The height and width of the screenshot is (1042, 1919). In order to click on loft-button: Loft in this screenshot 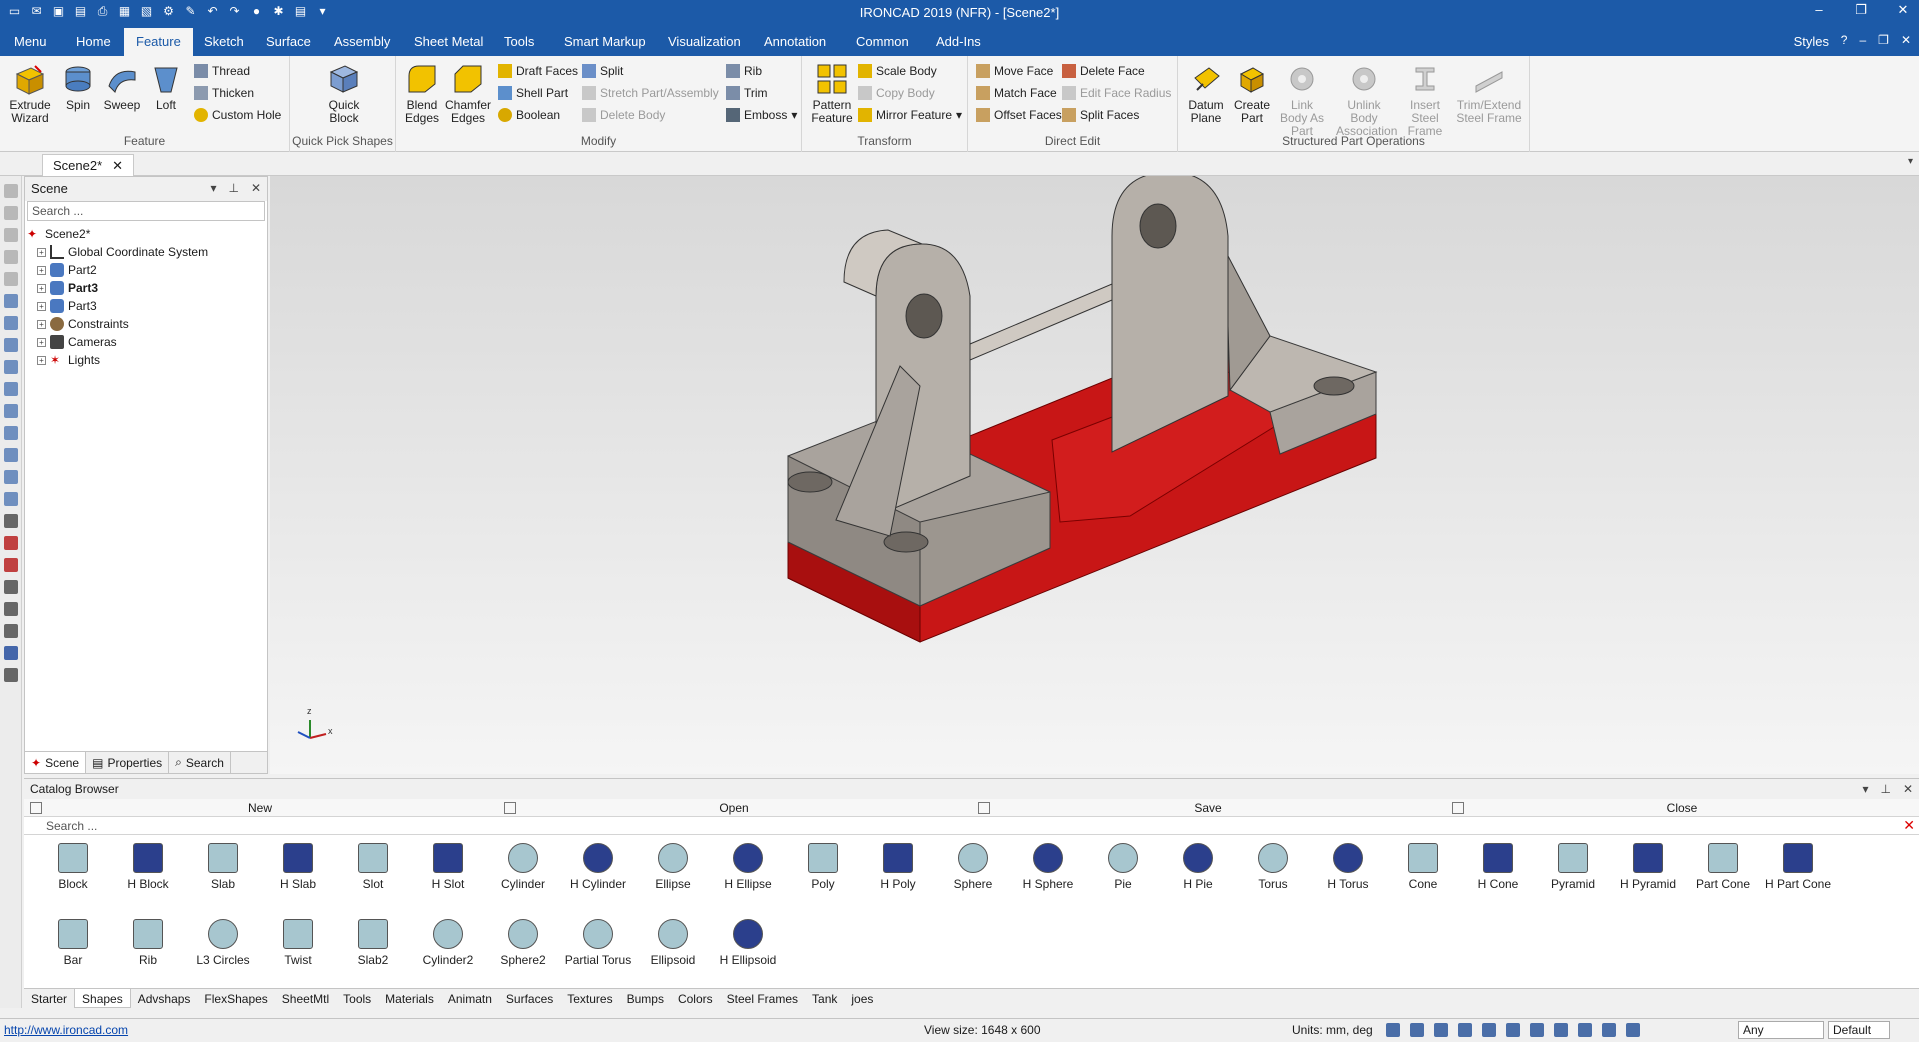, I will do `click(166, 87)`.